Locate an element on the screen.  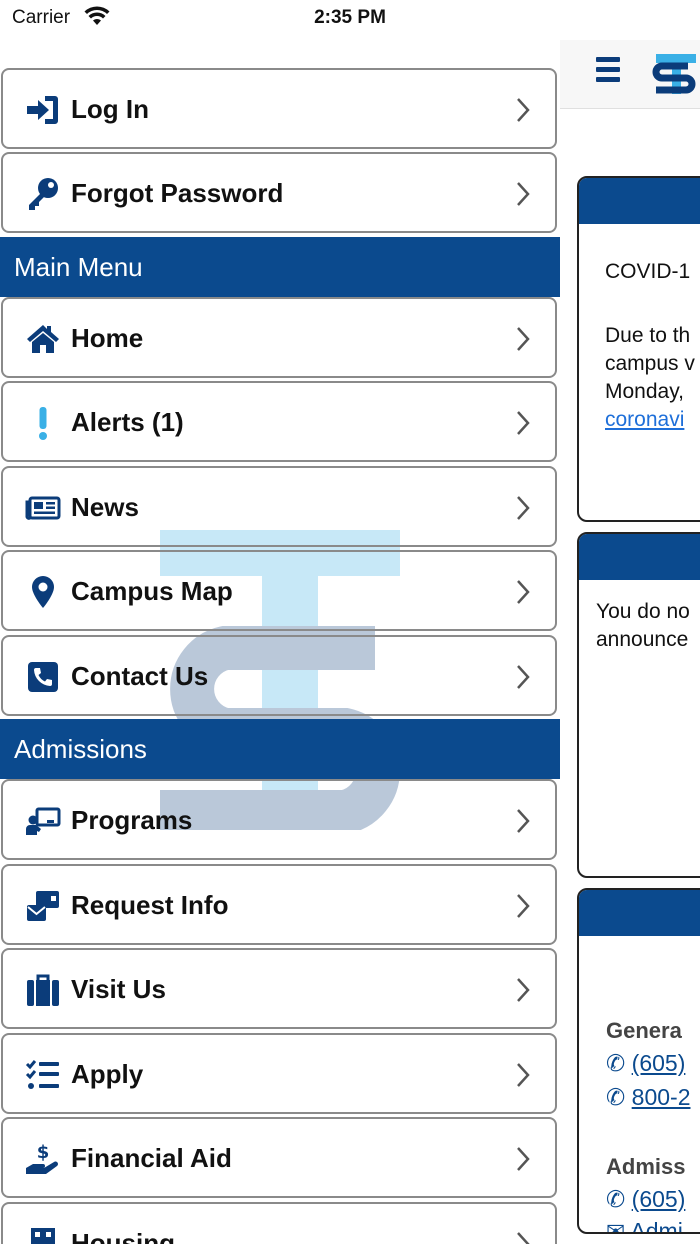
menu-item-alerts: Alerts (1) is located at coordinates (279, 421).